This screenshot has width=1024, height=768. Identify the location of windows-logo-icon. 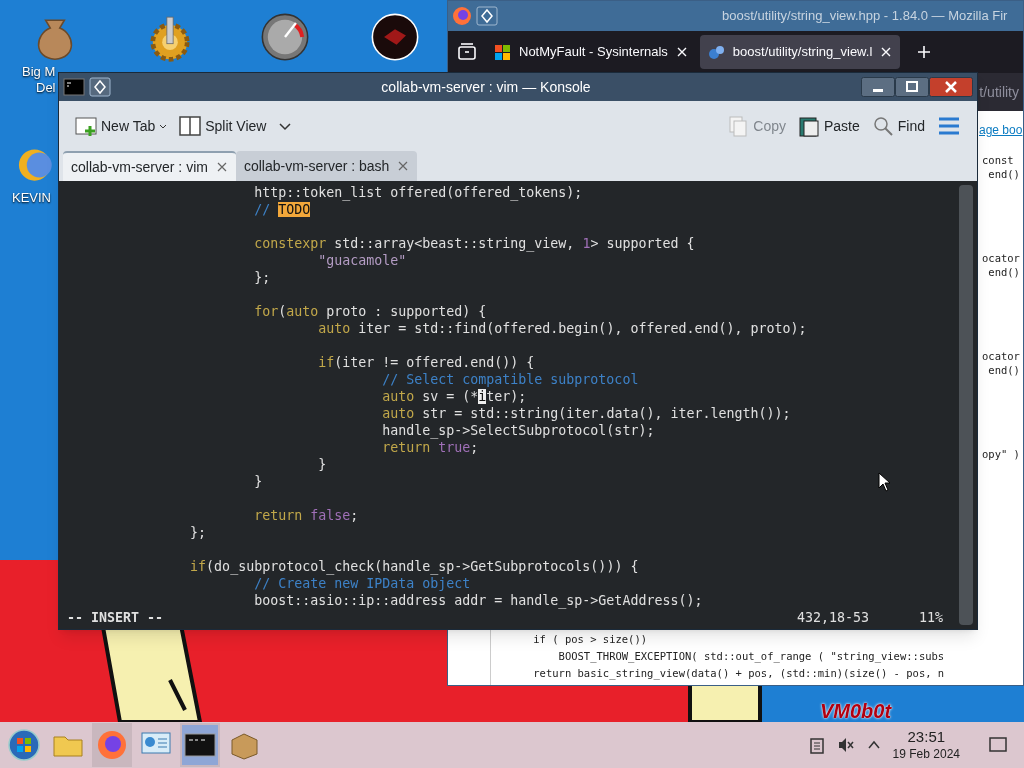
(502, 52).